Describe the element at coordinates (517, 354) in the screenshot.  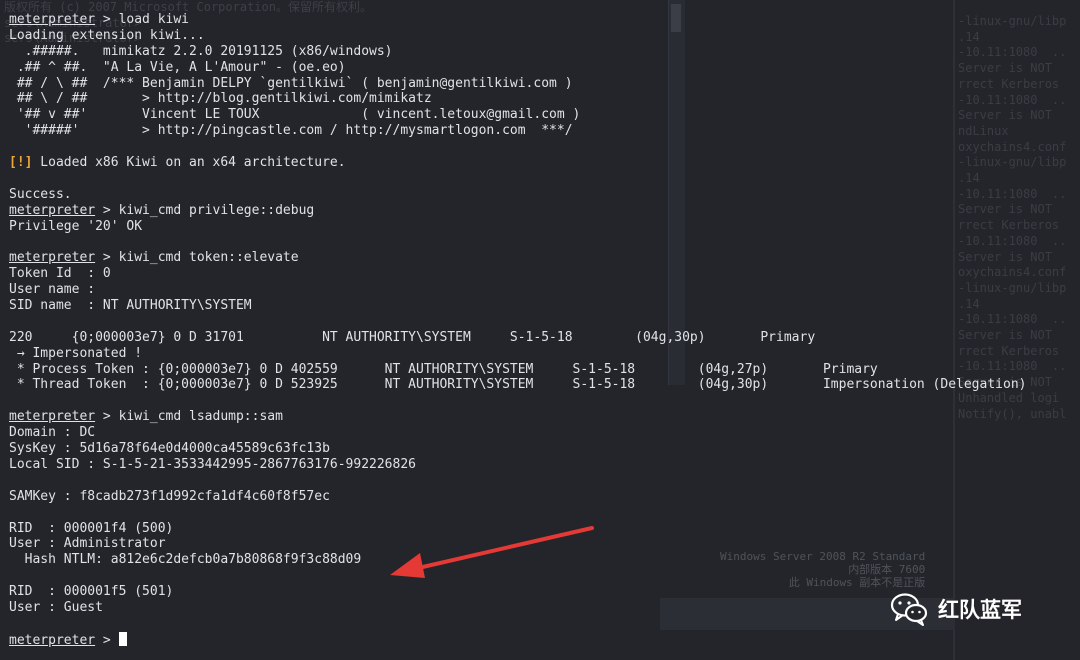
I see `terminal-line: → Impersonated !` at that location.